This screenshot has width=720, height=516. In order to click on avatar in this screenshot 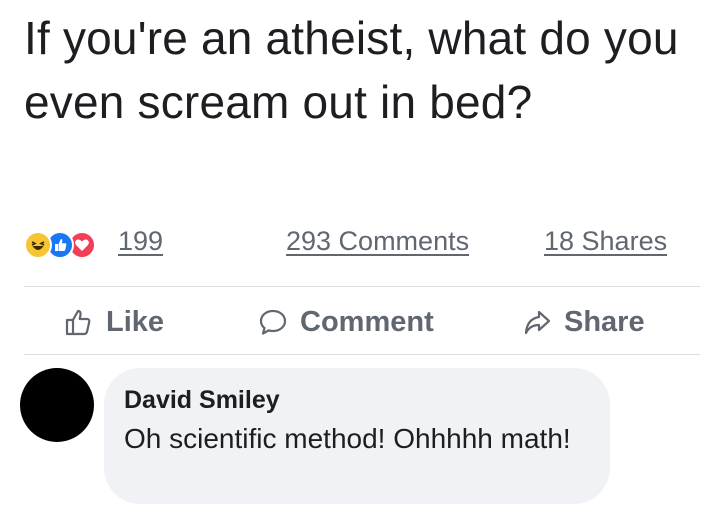, I will do `click(57, 405)`.